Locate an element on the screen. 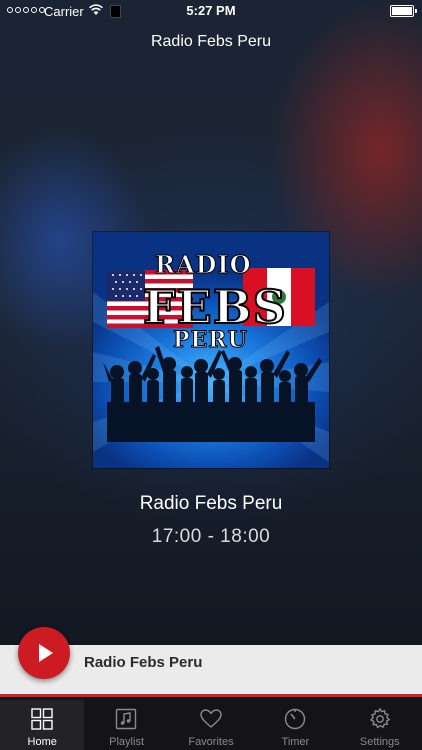 This screenshot has width=422, height=750. artwork-text-febs: FEBS is located at coordinates (214, 307).